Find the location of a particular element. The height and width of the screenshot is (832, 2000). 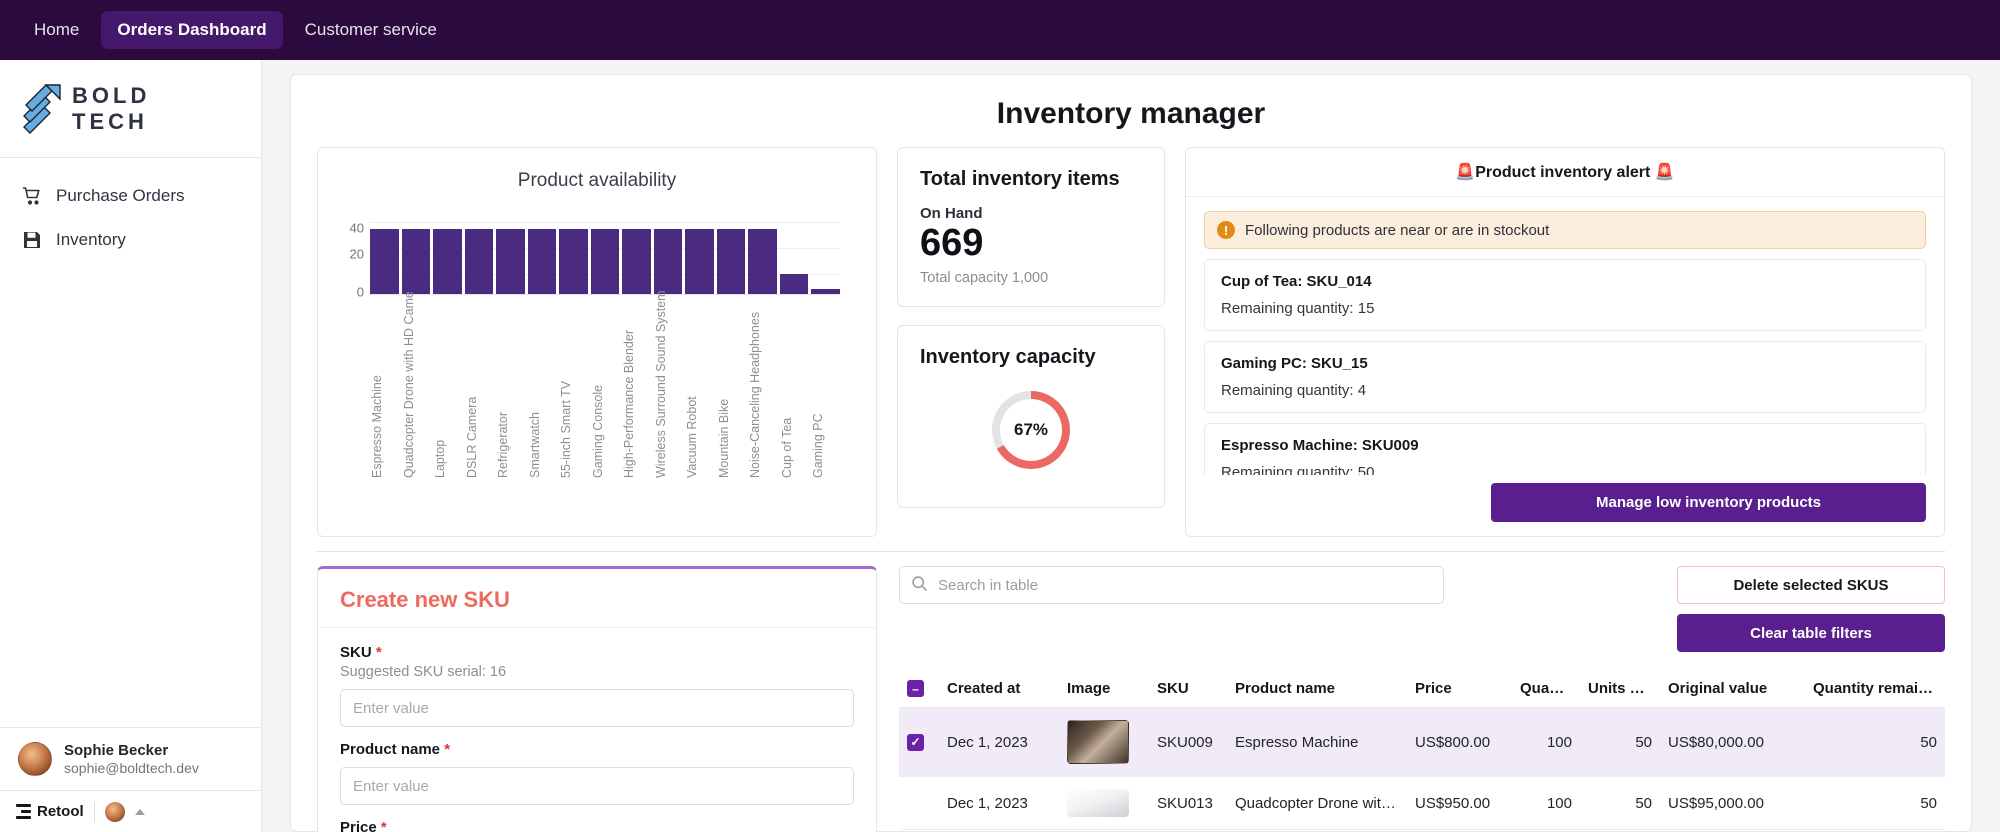

indeterminate-icon: – is located at coordinates (915, 688).